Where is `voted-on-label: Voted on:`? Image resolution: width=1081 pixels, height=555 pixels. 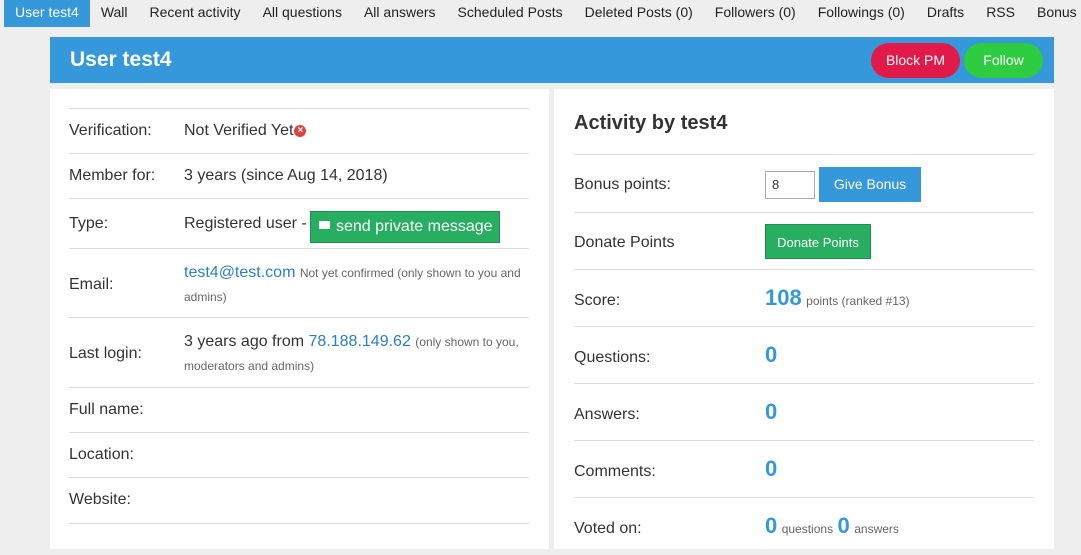 voted-on-label: Voted on: is located at coordinates (608, 528).